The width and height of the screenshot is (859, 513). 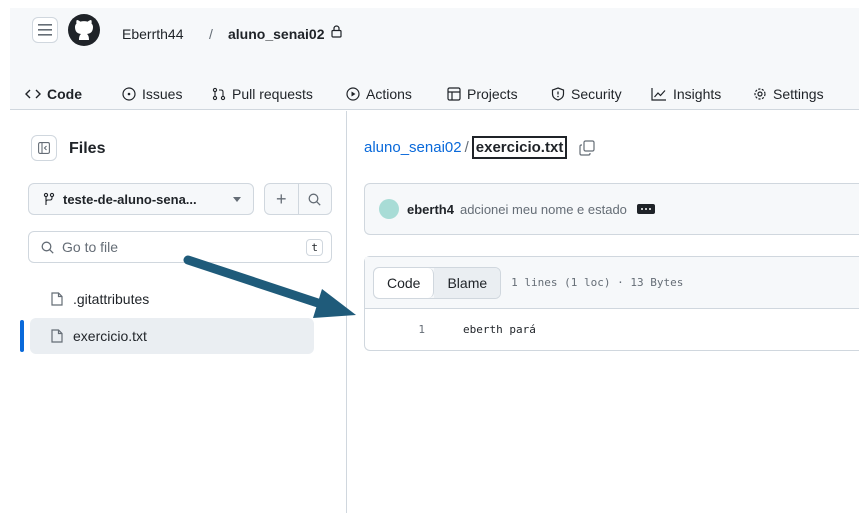 I want to click on keyboard-shortcut: t, so click(x=314, y=247).